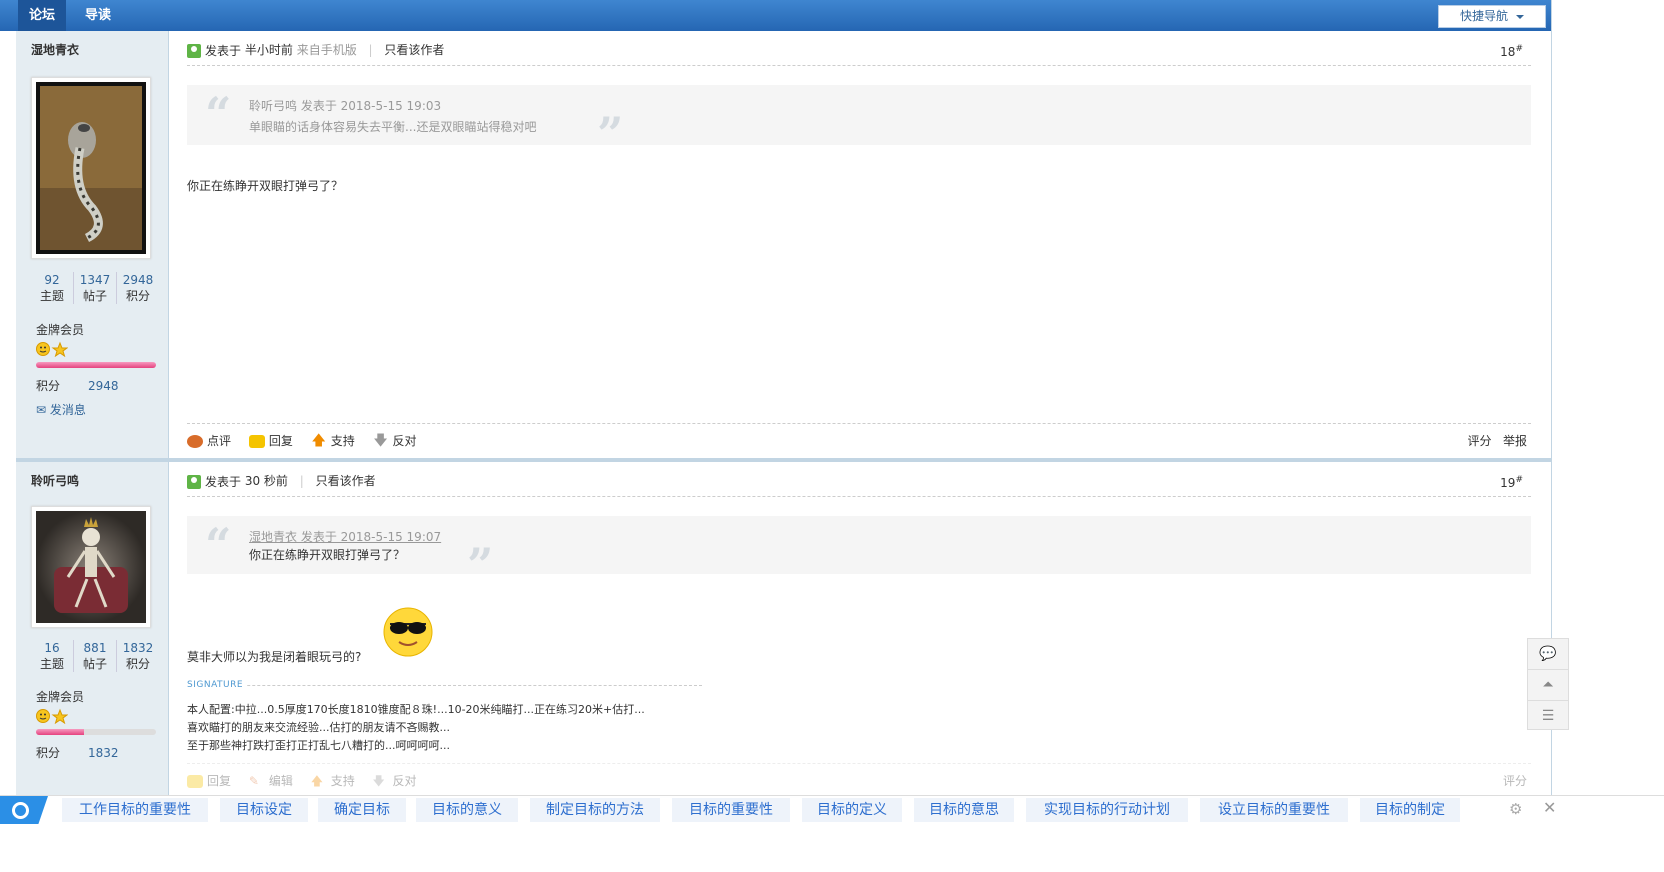 This screenshot has height=872, width=1664. I want to click on keyword-link: 目标的制定, so click(1410, 810).